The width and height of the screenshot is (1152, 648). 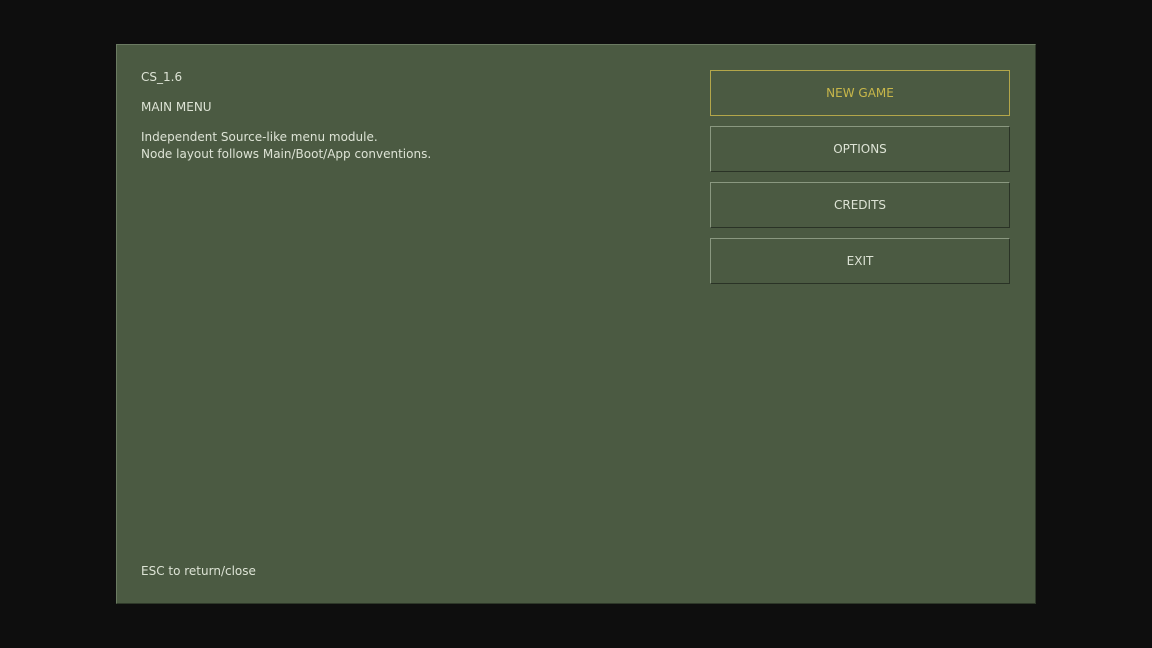 What do you see at coordinates (162, 77) in the screenshot?
I see `game-title: CS_1.6` at bounding box center [162, 77].